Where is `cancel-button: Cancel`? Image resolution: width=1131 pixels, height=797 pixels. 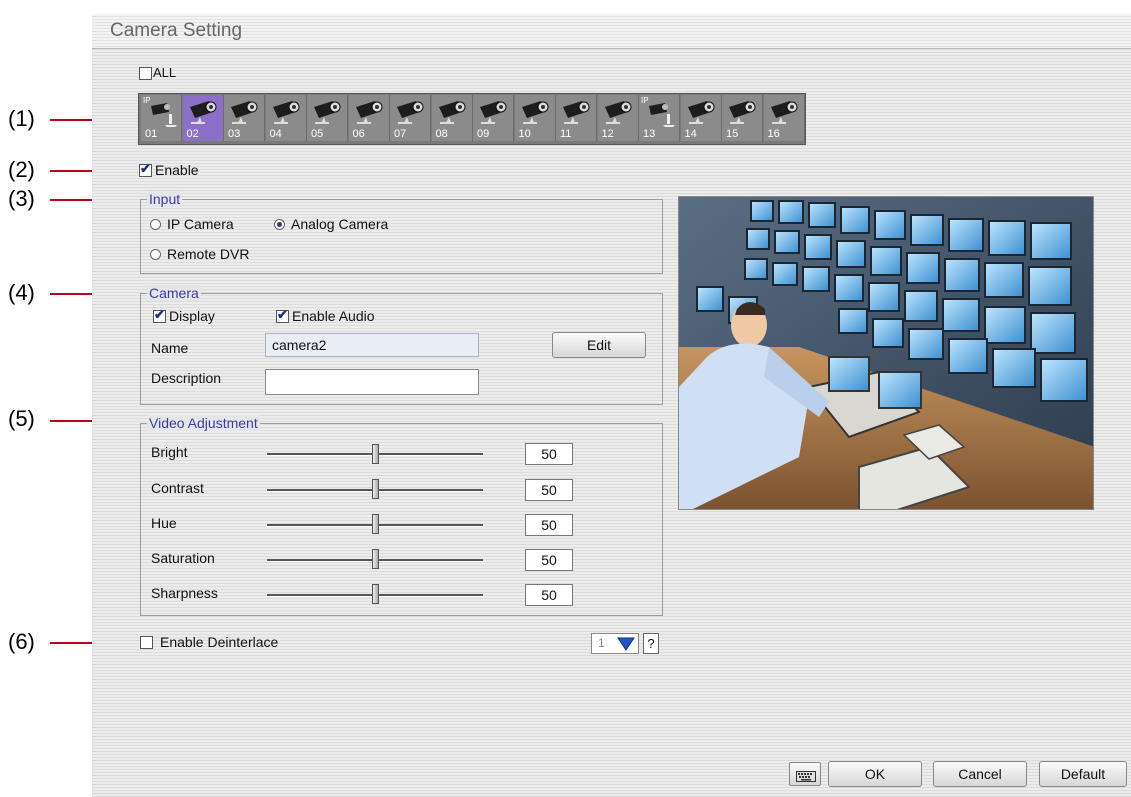 cancel-button: Cancel is located at coordinates (980, 774).